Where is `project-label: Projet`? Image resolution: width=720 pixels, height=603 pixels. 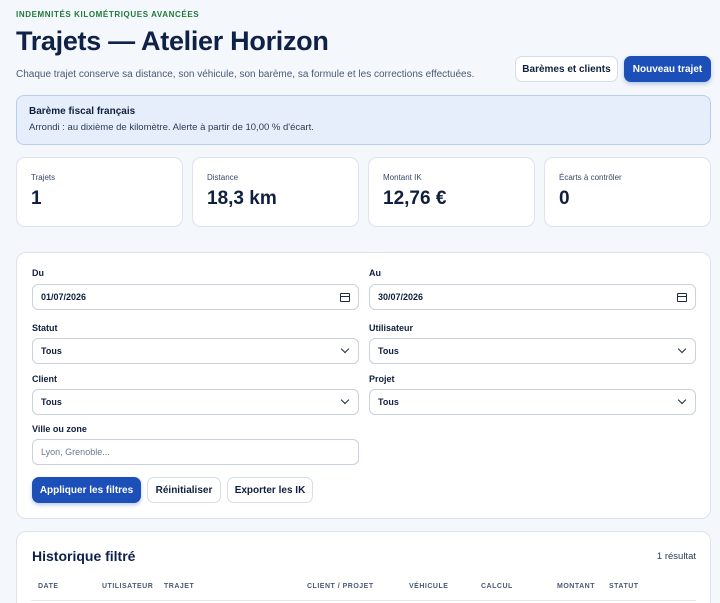 project-label: Projet is located at coordinates (382, 379).